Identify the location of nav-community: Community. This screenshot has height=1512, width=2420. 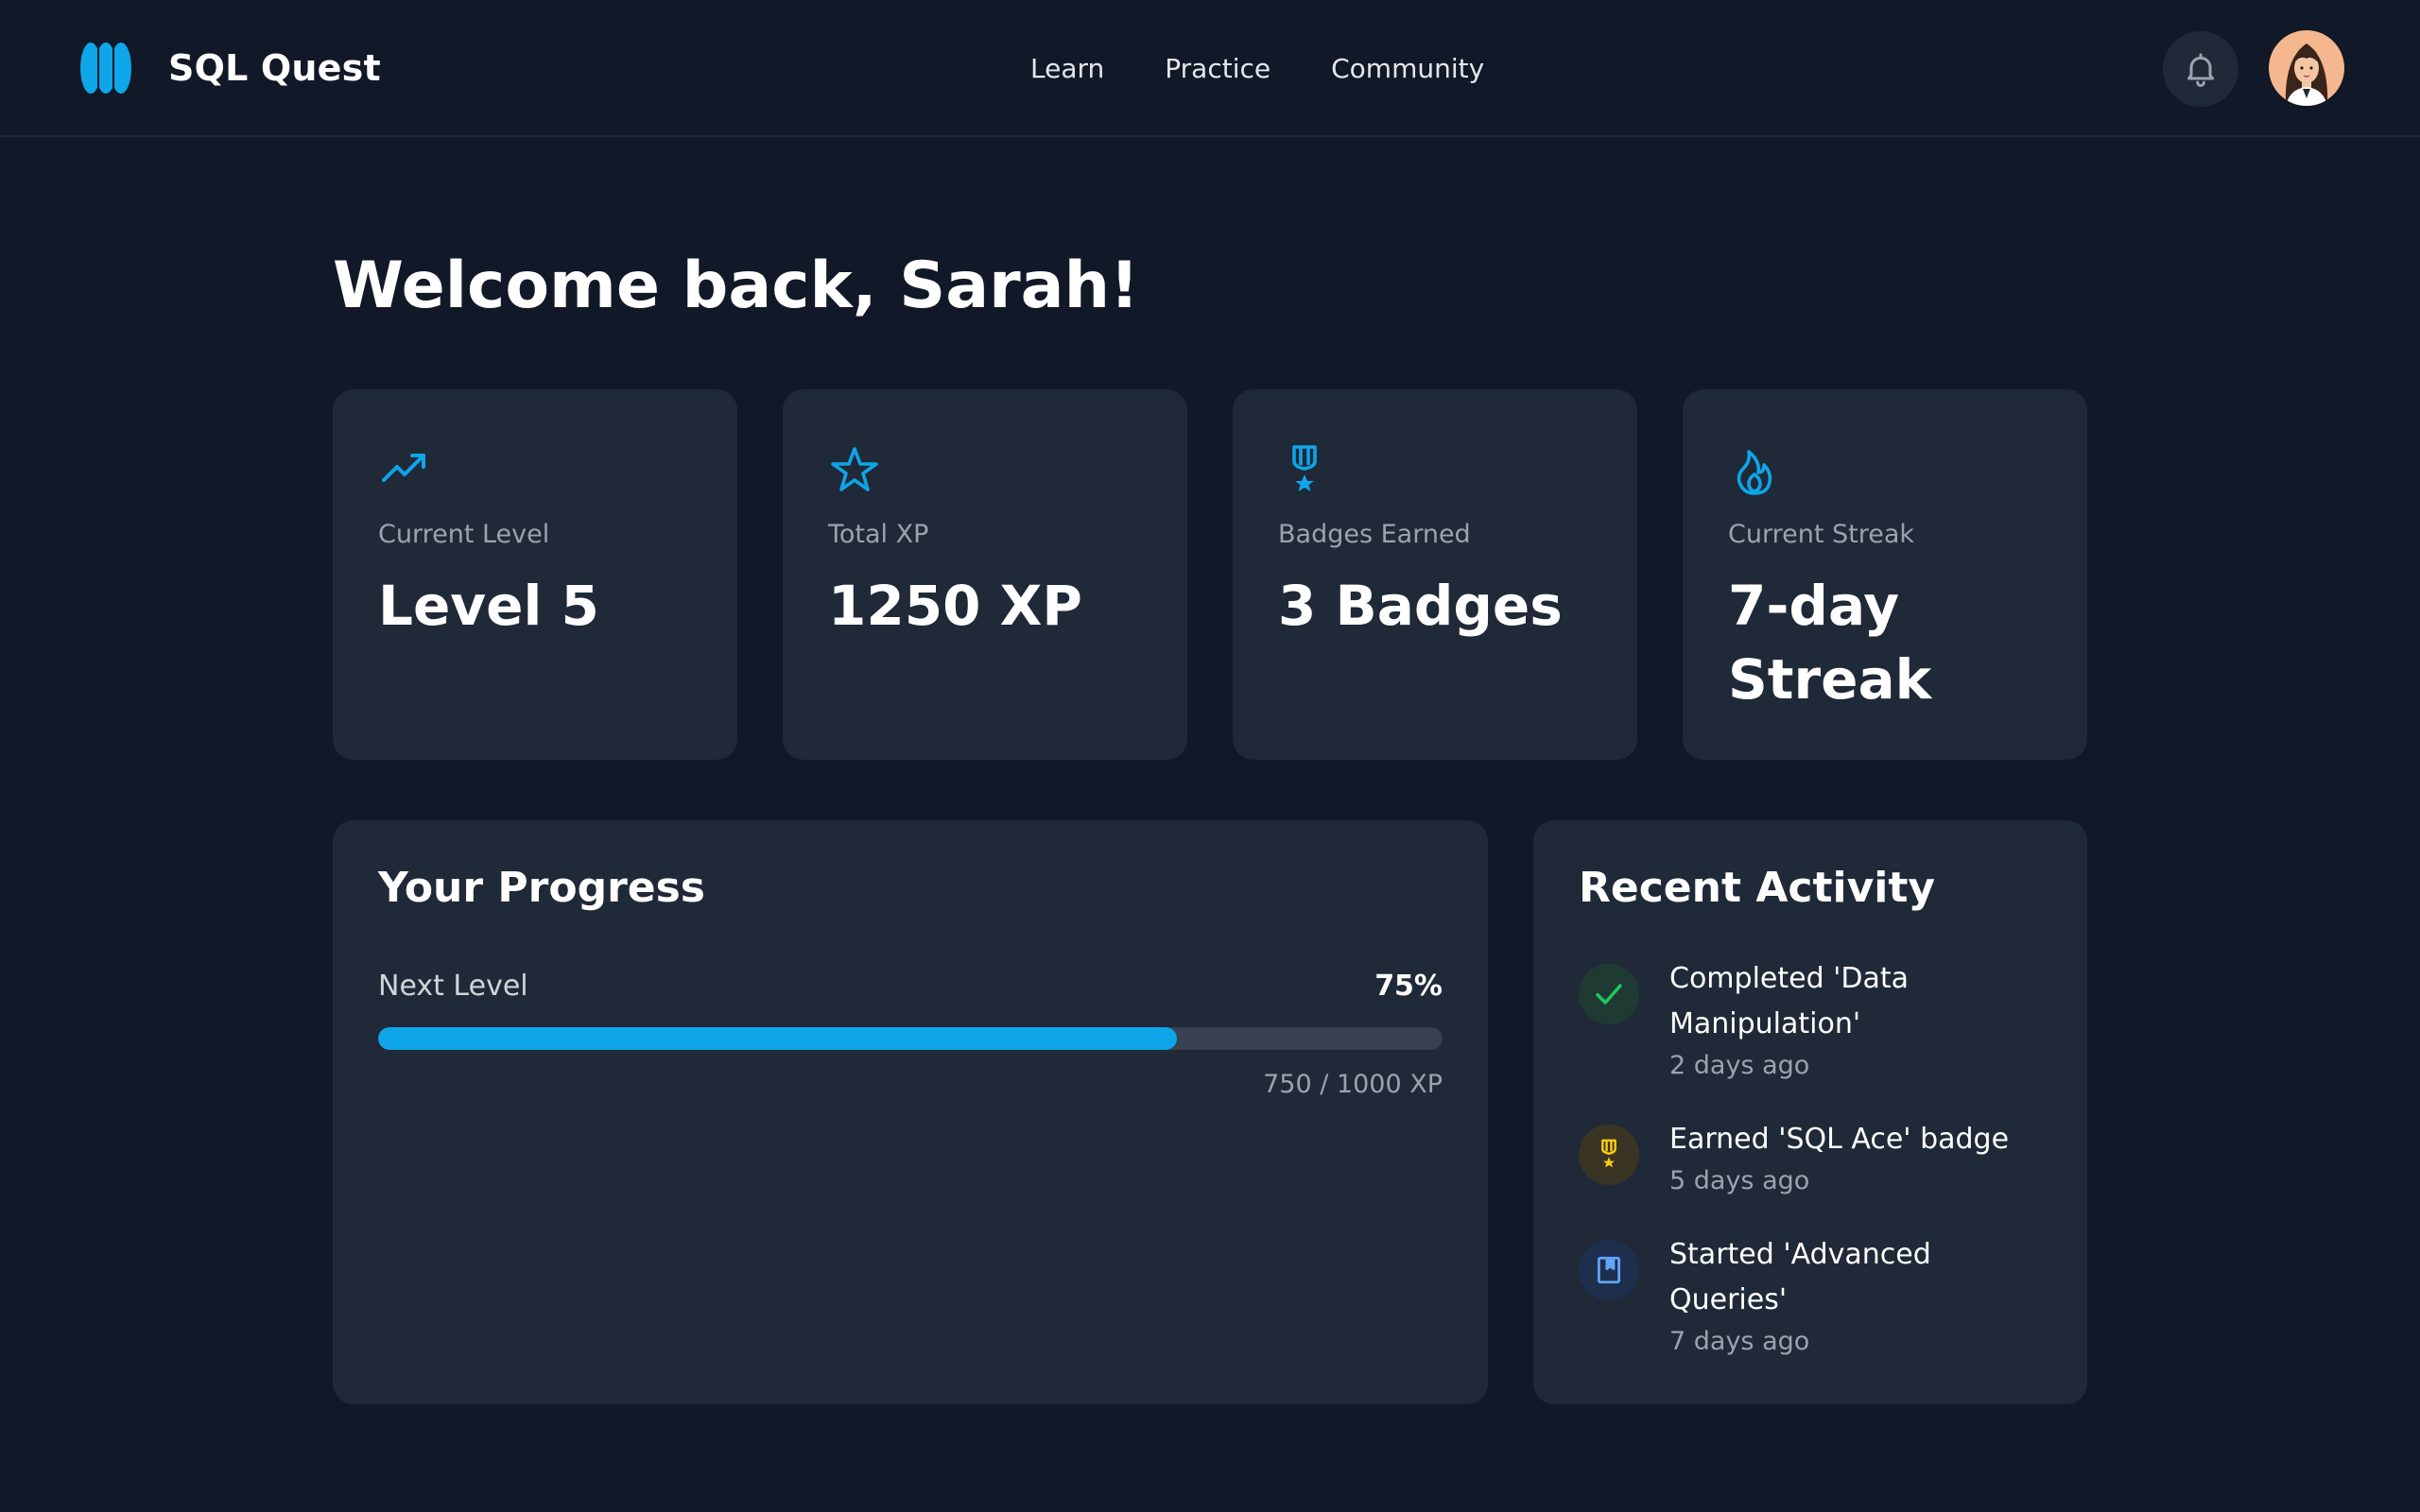
(1407, 68).